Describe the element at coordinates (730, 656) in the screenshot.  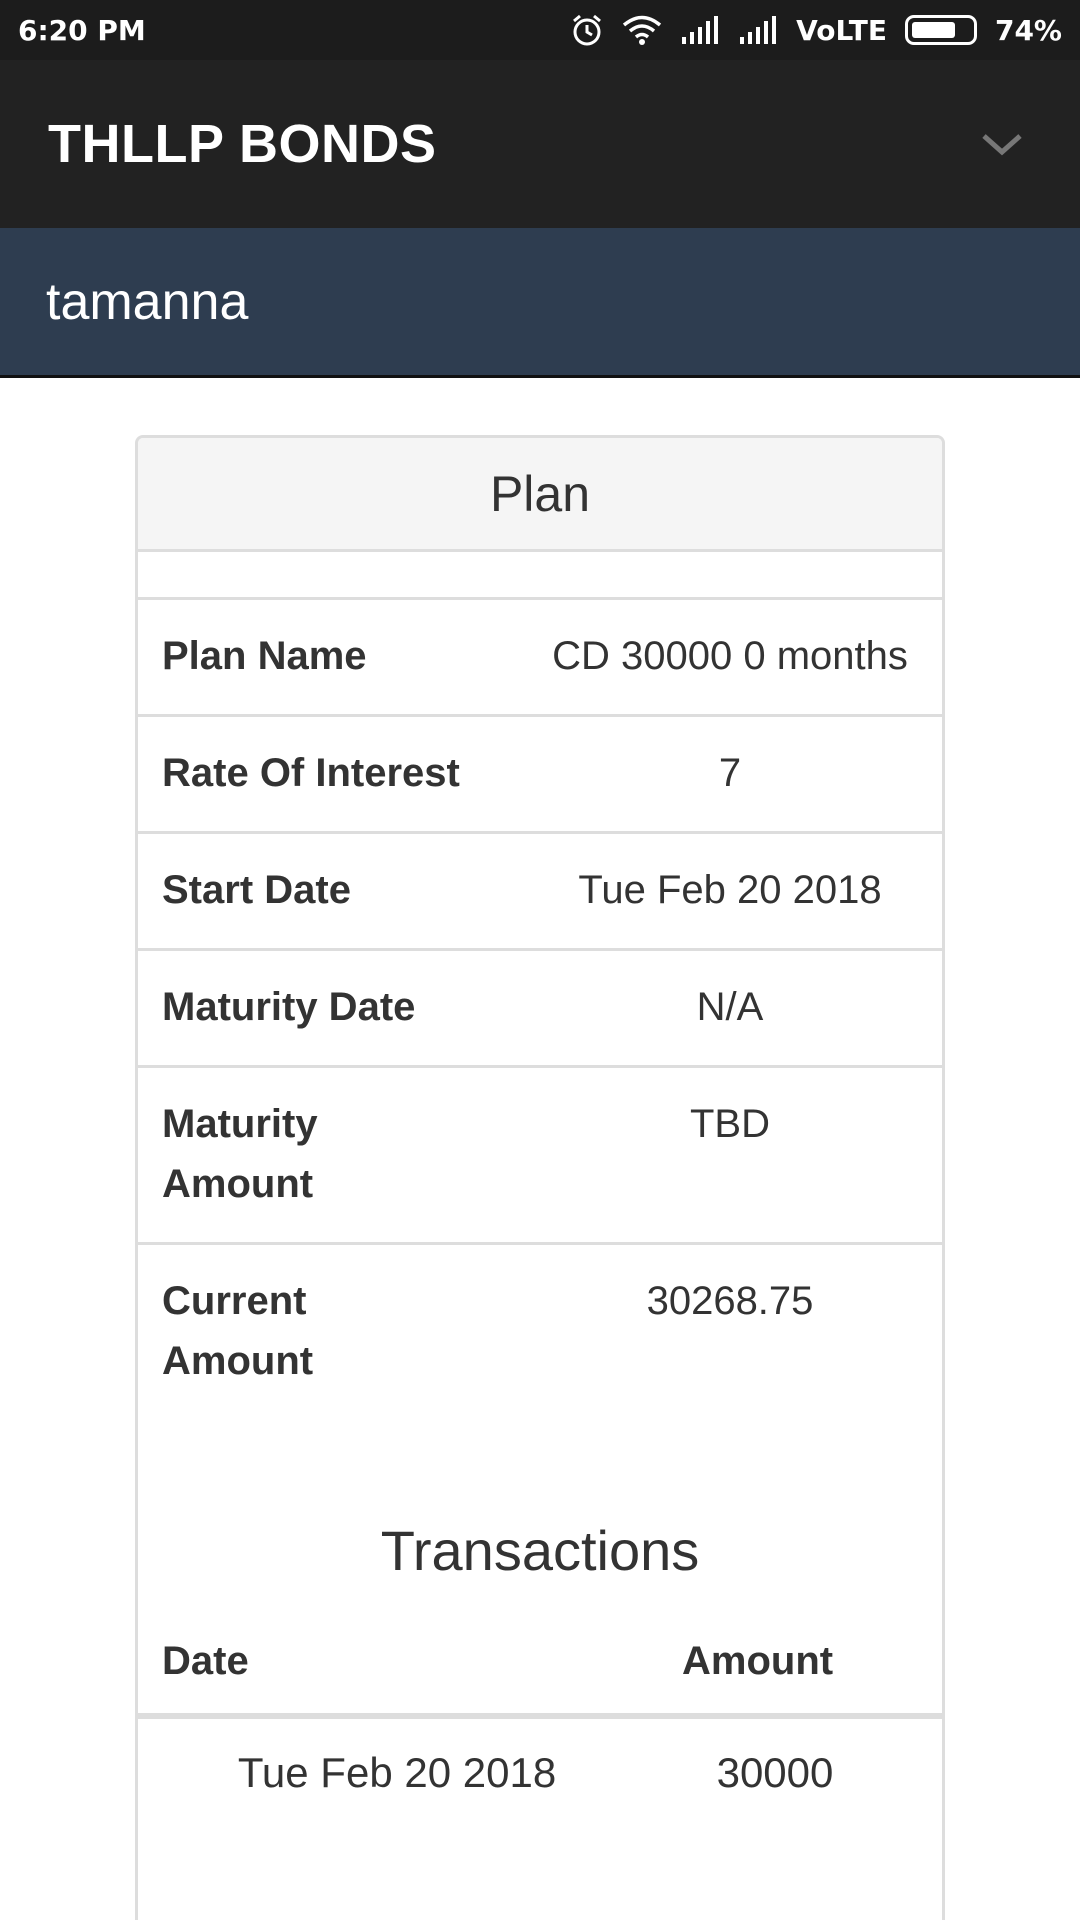
I see `row-value: CD 30000 0 months` at that location.